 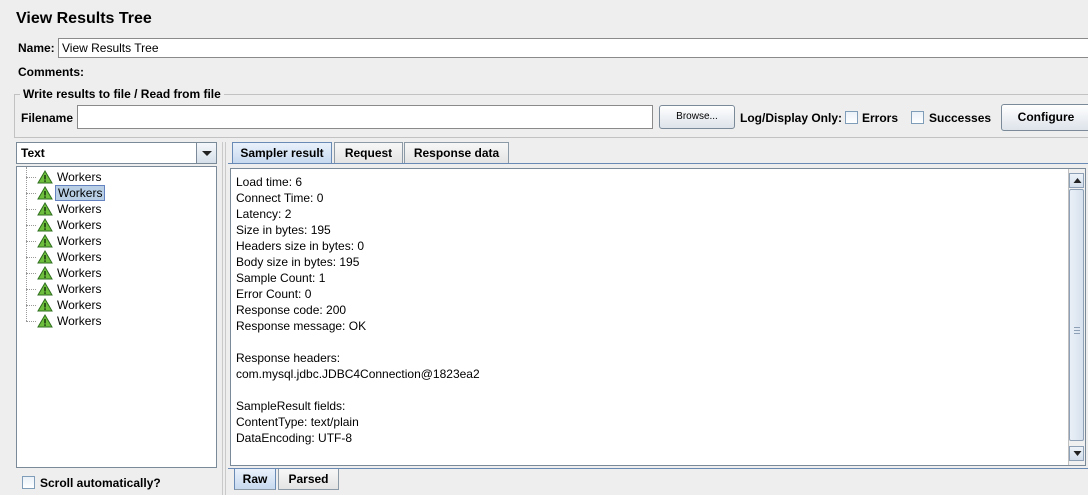 I want to click on result-line: SampleResult fields:, so click(x=291, y=406).